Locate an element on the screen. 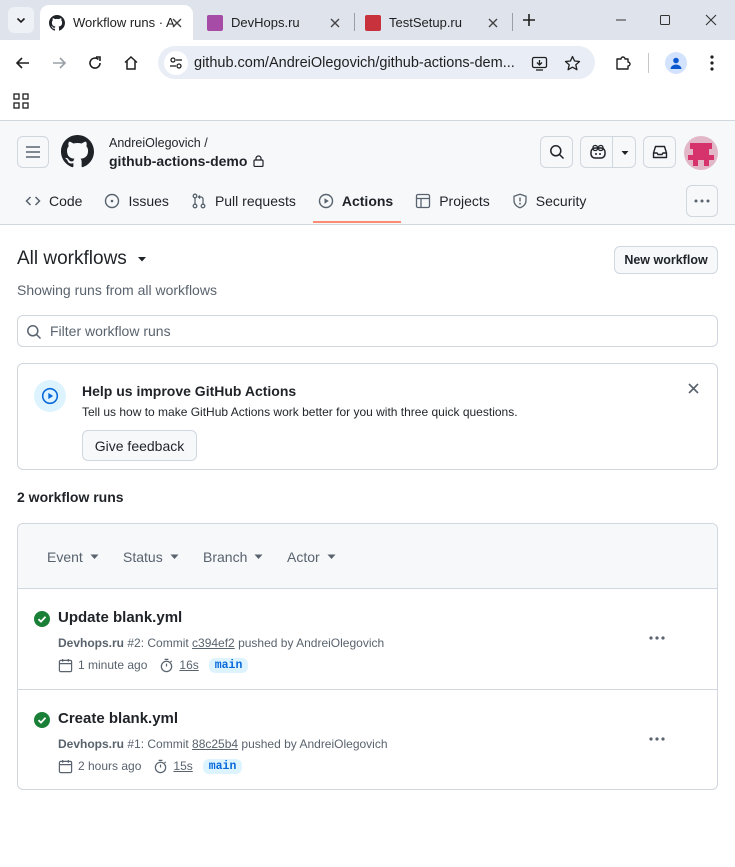 This screenshot has height=867, width=735. close-window-button is located at coordinates (711, 20).